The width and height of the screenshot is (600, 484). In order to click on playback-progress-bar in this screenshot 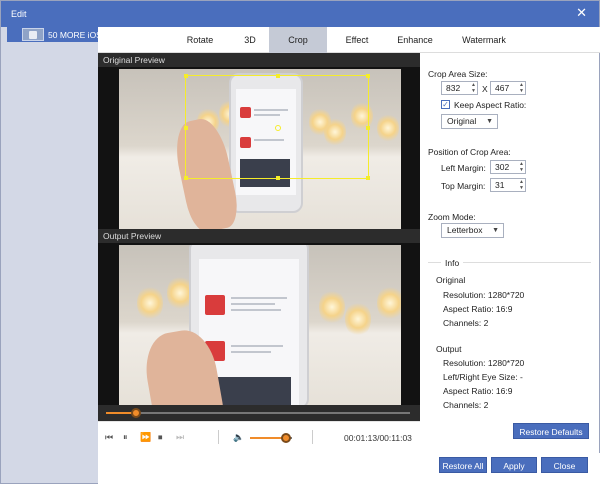, I will do `click(259, 413)`.